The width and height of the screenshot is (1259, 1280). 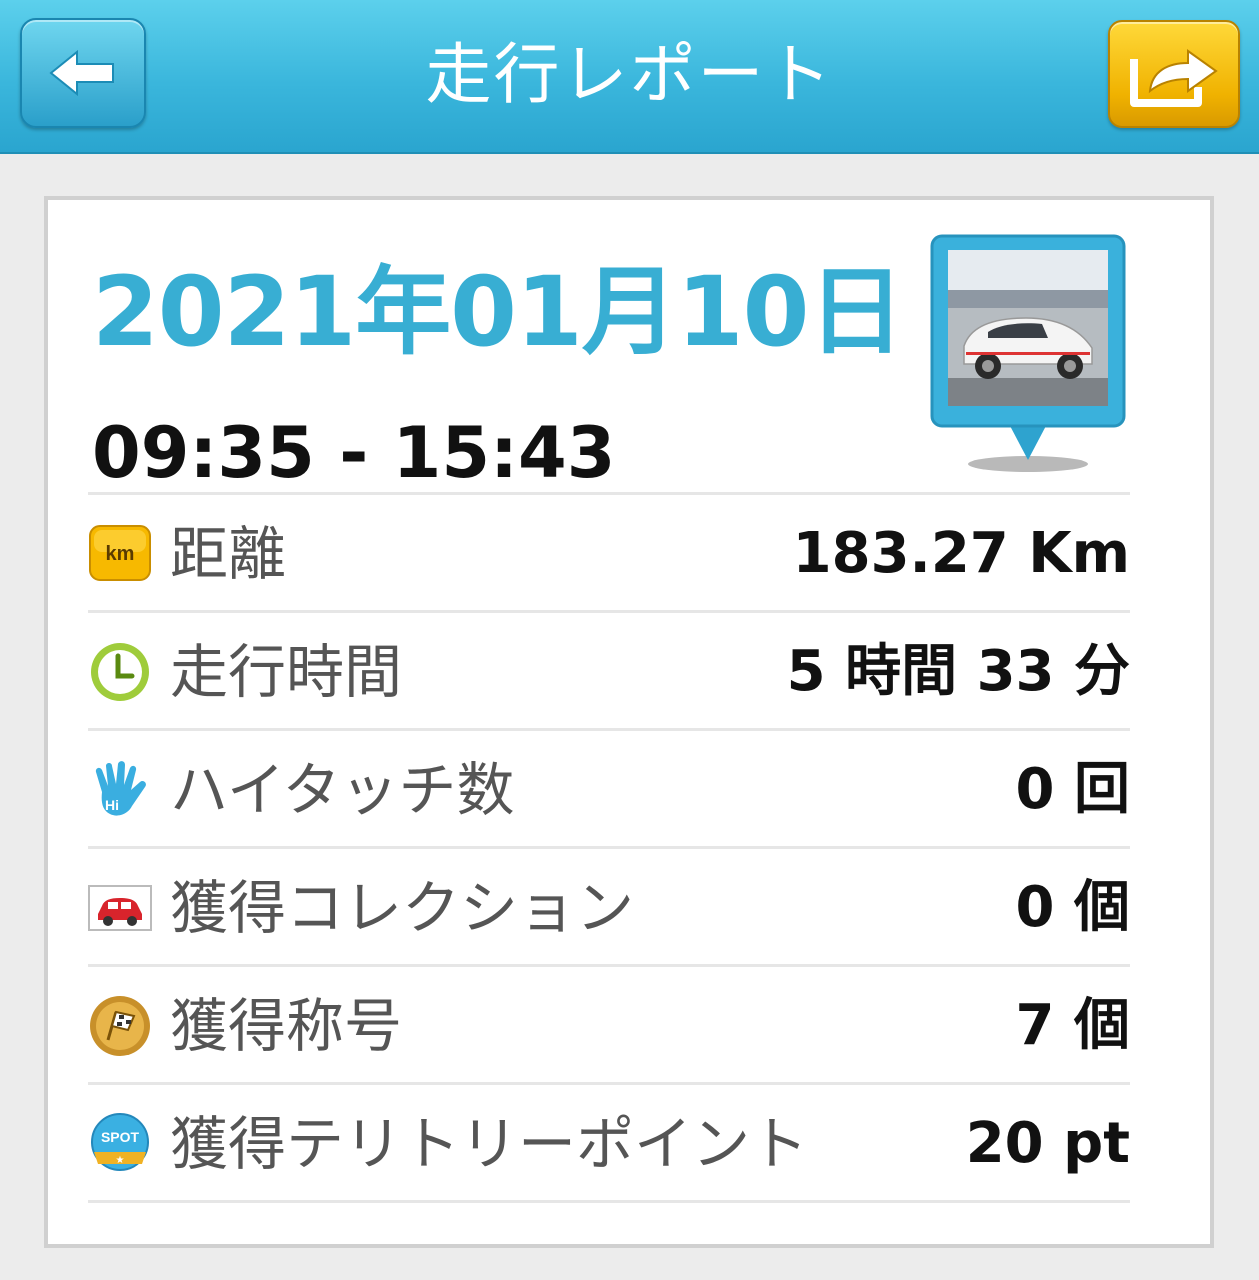 What do you see at coordinates (1072, 789) in the screenshot?
I see `stat-value: 0 回` at bounding box center [1072, 789].